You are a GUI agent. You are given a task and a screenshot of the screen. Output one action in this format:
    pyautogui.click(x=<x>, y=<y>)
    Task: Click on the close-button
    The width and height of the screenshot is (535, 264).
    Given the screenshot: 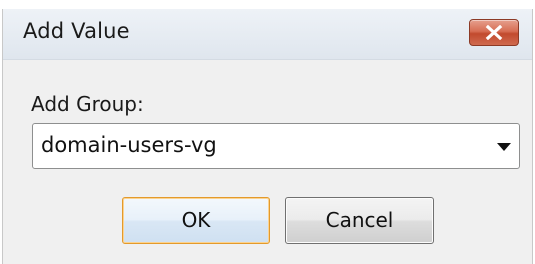 What is the action you would take?
    pyautogui.click(x=494, y=32)
    